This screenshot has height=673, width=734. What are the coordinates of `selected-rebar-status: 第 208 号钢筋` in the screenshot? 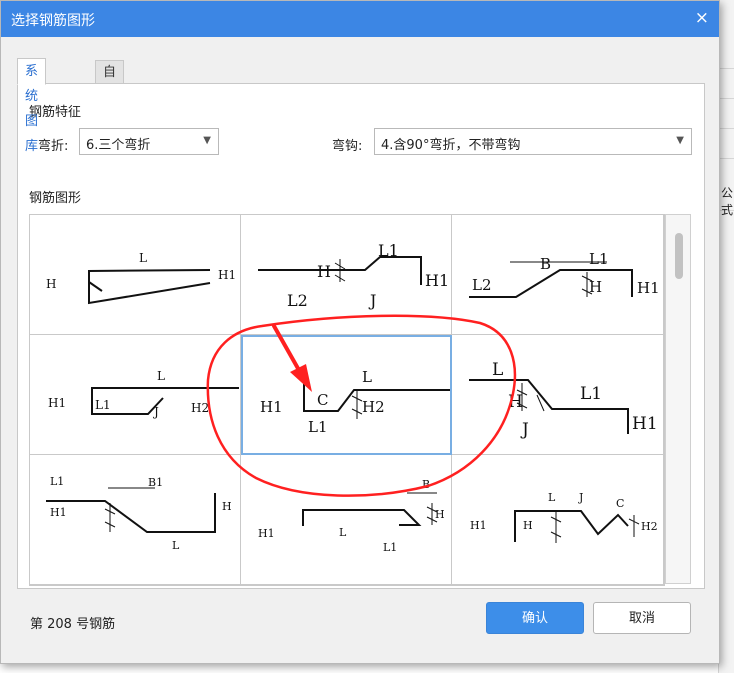 It's located at (73, 624).